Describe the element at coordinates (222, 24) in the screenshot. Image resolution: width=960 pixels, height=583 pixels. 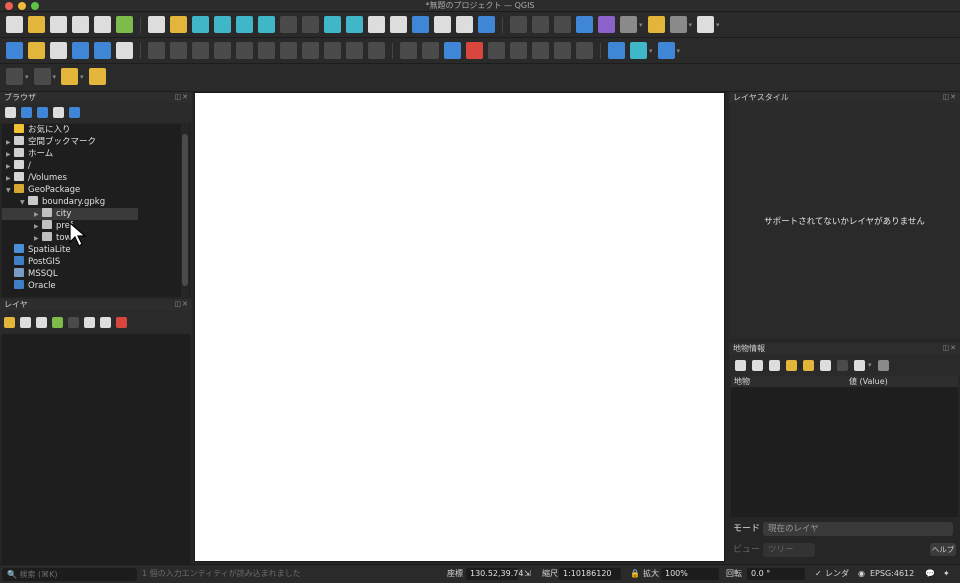
I see `zoom-out-icon` at that location.